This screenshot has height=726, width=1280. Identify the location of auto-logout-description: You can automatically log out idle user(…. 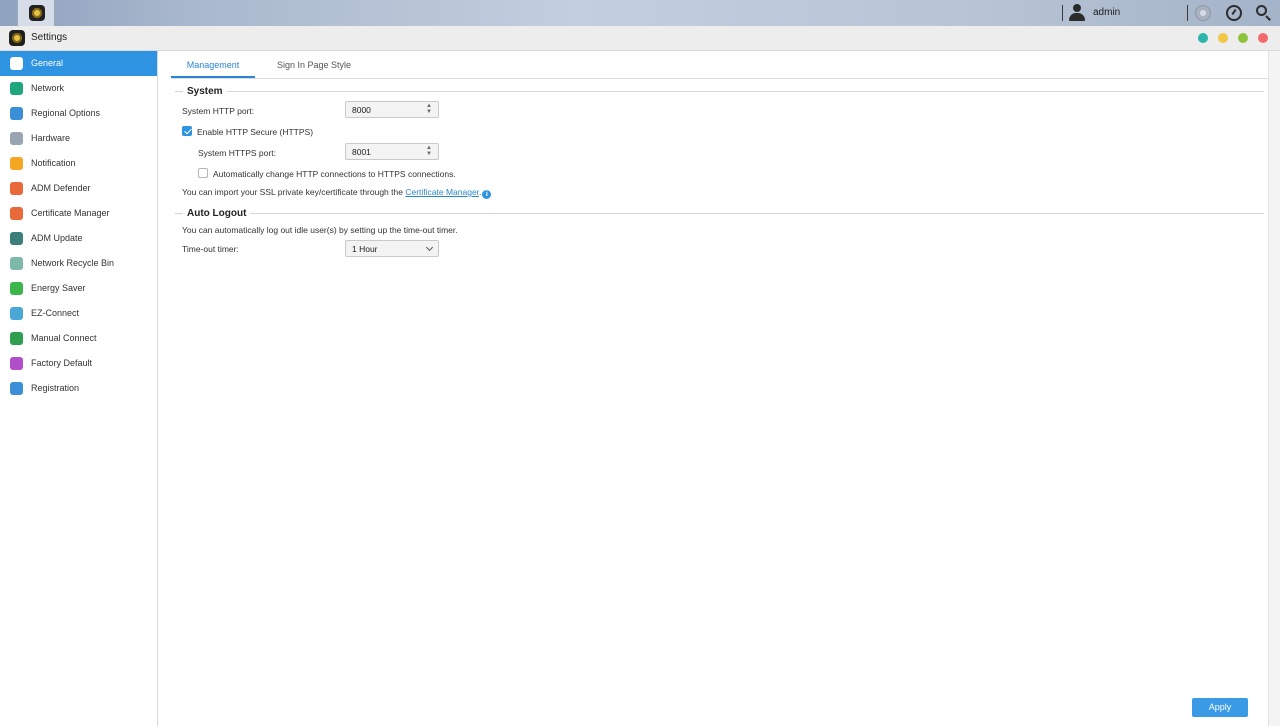
(320, 230).